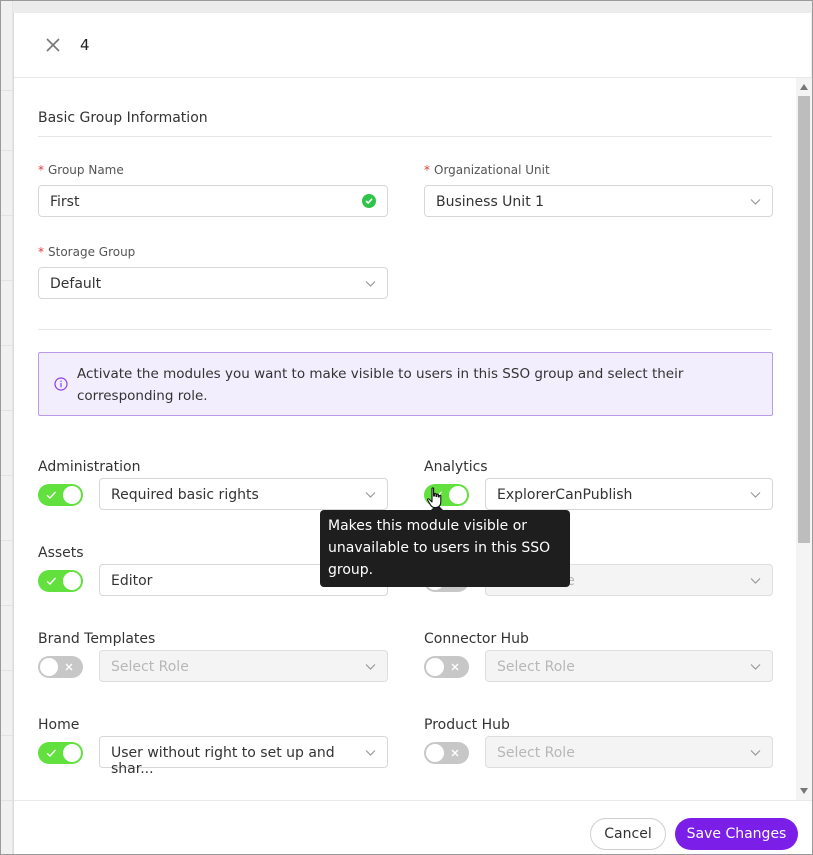  I want to click on module-role-value: ExplorerCanPublish, so click(565, 495).